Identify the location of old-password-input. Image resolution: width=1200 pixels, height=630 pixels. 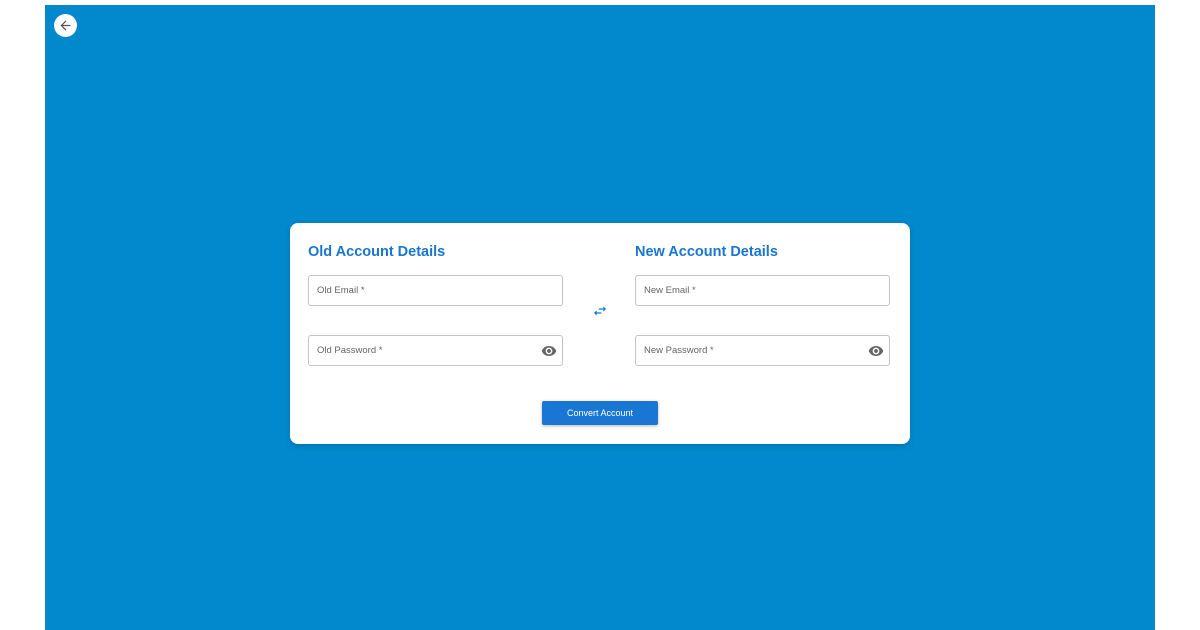
(435, 350).